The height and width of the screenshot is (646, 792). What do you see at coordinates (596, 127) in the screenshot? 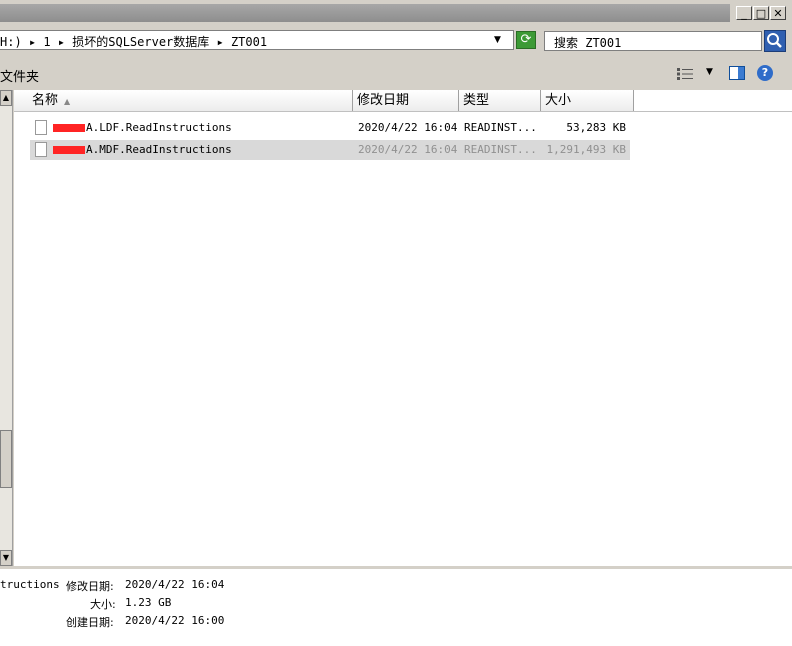
I see `file-size: 53,283 KB` at bounding box center [596, 127].